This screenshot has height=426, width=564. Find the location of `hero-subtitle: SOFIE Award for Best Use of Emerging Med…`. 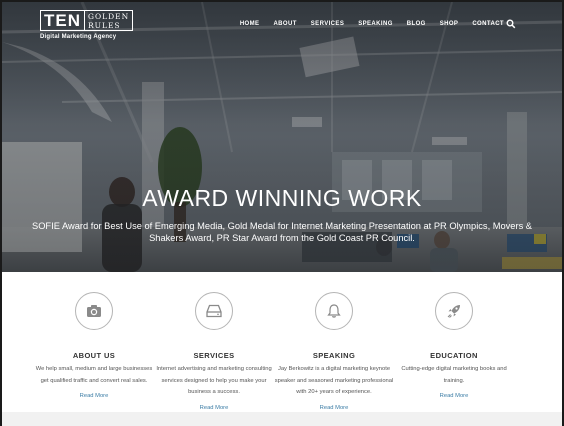

hero-subtitle: SOFIE Award for Best Use of Emerging Med… is located at coordinates (282, 232).